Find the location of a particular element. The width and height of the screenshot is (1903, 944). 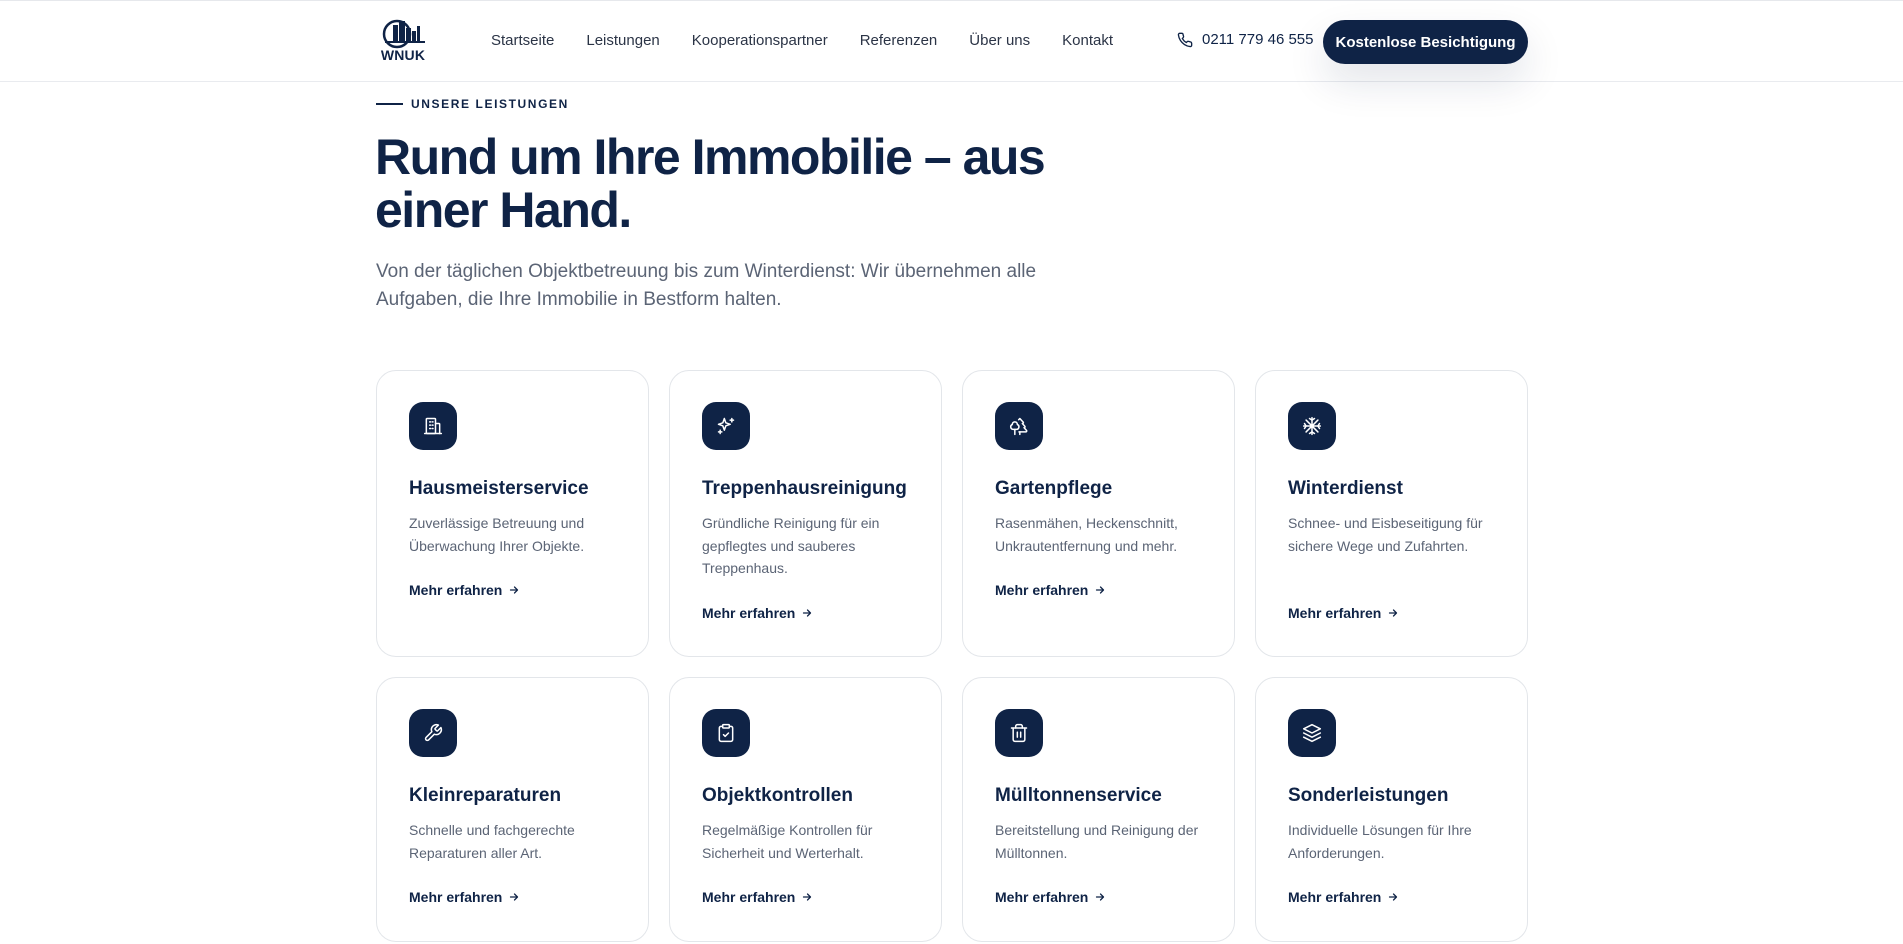

nav-link-ueber-uns: Über uns is located at coordinates (999, 41).